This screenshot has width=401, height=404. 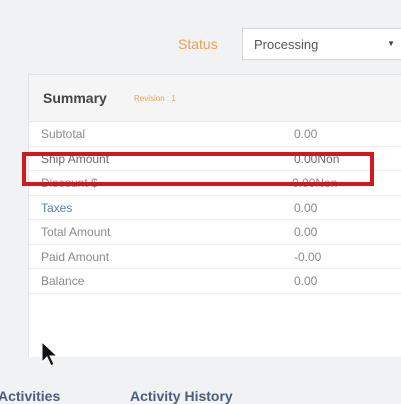 I want to click on tab-activity-history: Activity History, so click(x=181, y=396).